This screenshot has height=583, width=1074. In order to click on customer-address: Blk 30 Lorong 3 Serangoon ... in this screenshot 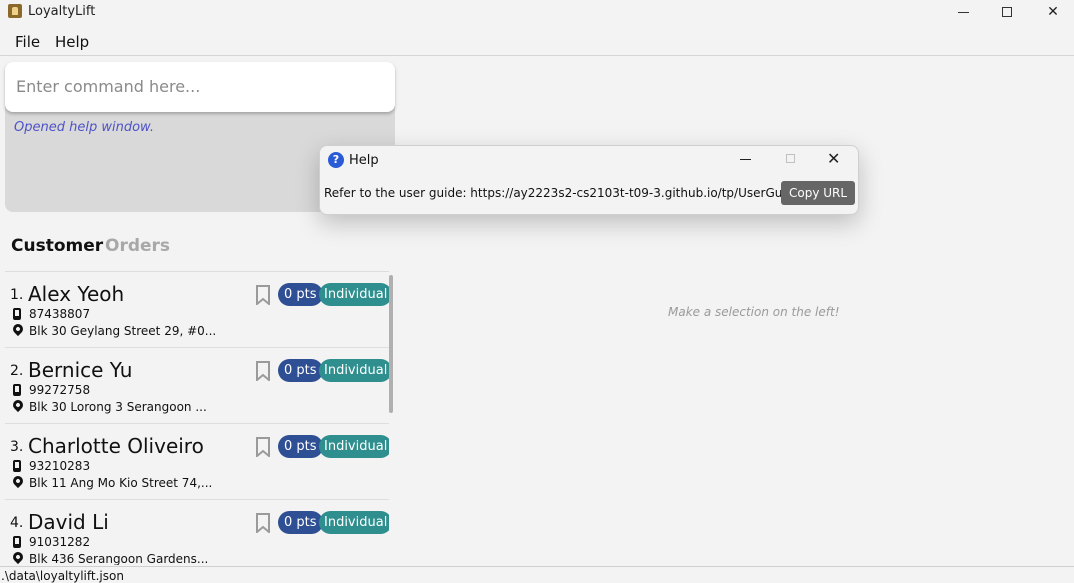, I will do `click(118, 407)`.